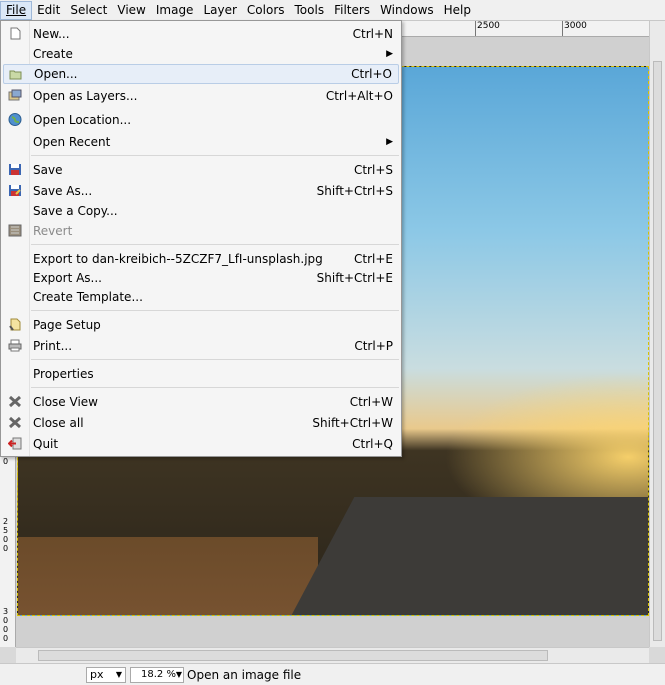  What do you see at coordinates (201, 191) in the screenshot?
I see `menu-item-save-as: Save As... Shift+Ctrl+S` at bounding box center [201, 191].